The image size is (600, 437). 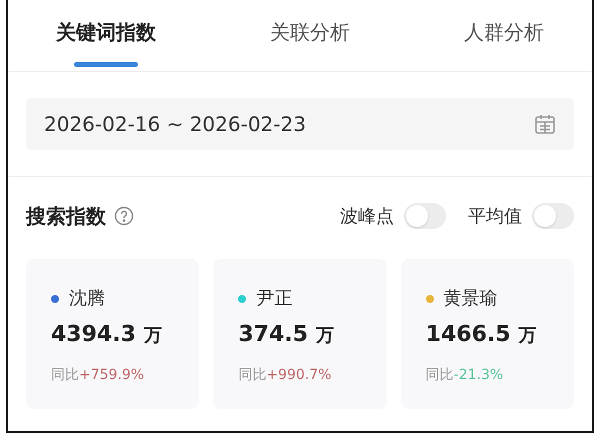 I want to click on tab: 人群分析, so click(x=504, y=44).